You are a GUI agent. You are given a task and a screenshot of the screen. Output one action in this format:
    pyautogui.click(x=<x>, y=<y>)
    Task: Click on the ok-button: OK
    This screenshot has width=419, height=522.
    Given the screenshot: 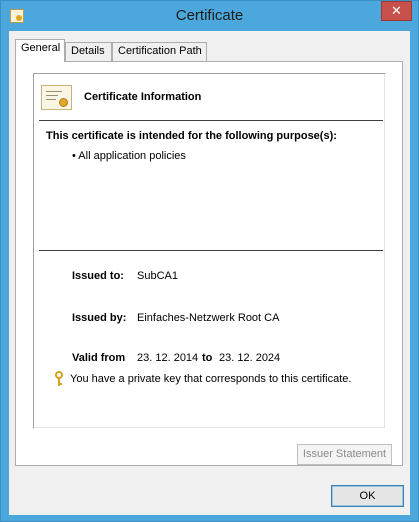 What is the action you would take?
    pyautogui.click(x=367, y=496)
    